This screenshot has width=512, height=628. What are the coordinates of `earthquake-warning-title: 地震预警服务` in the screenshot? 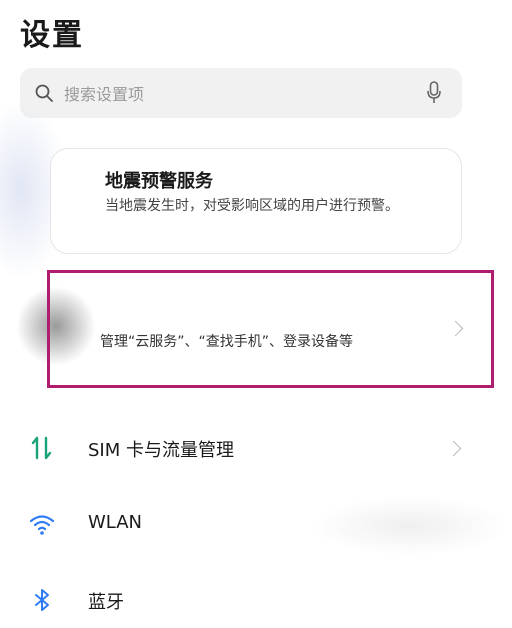 It's located at (159, 181).